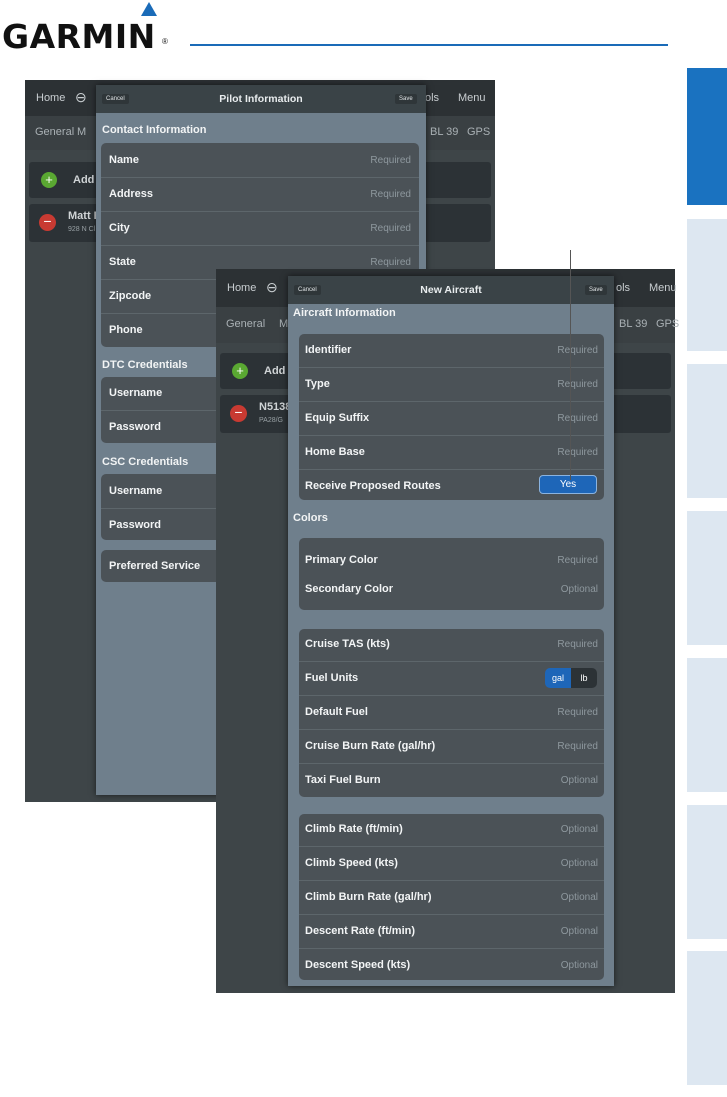 Image resolution: width=727 pixels, height=1097 pixels. I want to click on climb-speed-field: Optional, so click(579, 863).